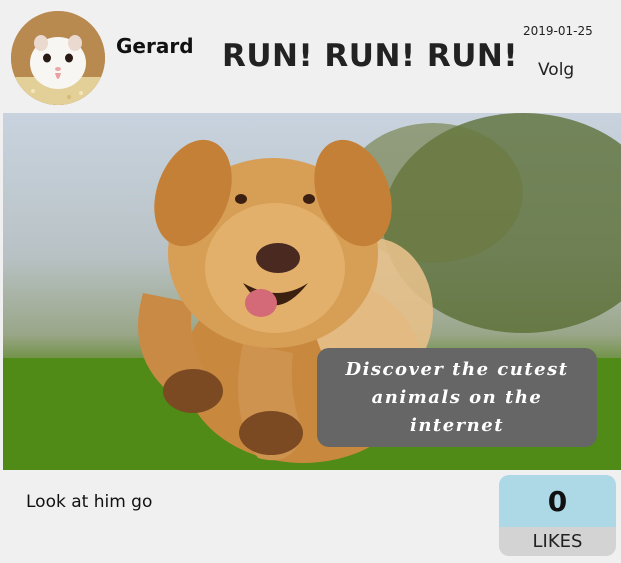 Image resolution: width=621 pixels, height=563 pixels. What do you see at coordinates (557, 501) in the screenshot?
I see `likes-count: 0` at bounding box center [557, 501].